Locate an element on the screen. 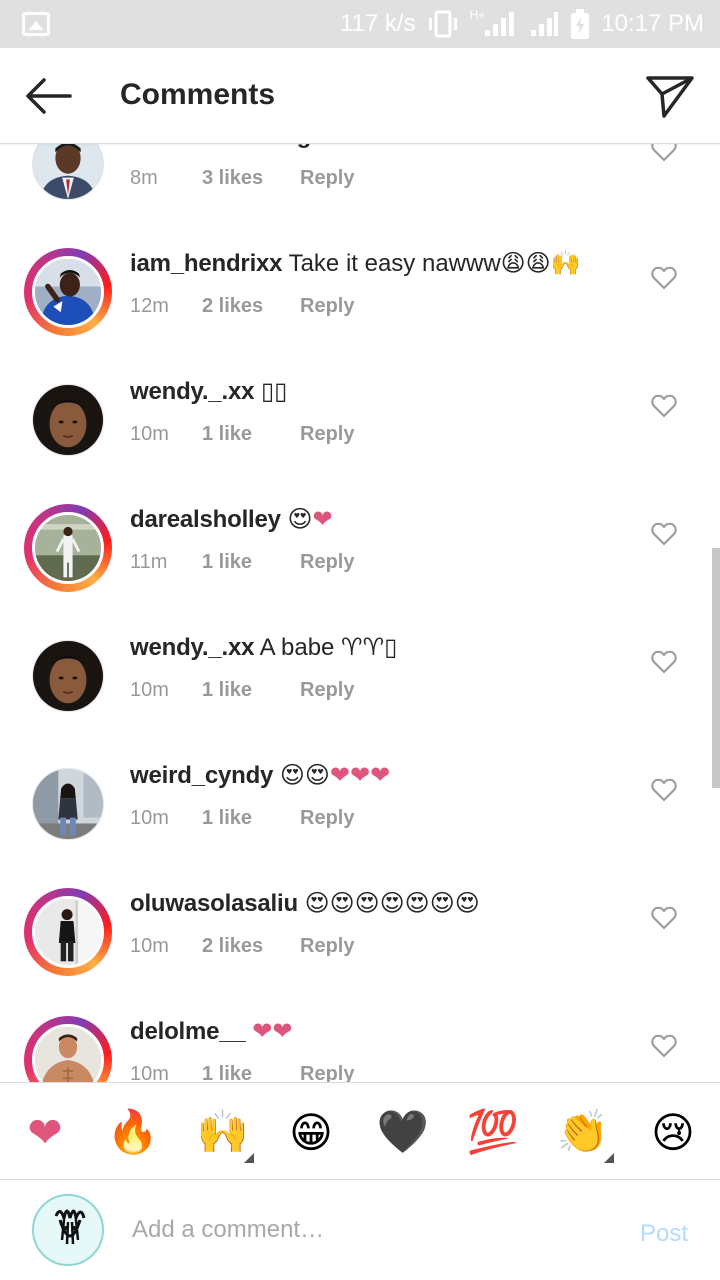  emoji-glyph: ❤ is located at coordinates (45, 1132).